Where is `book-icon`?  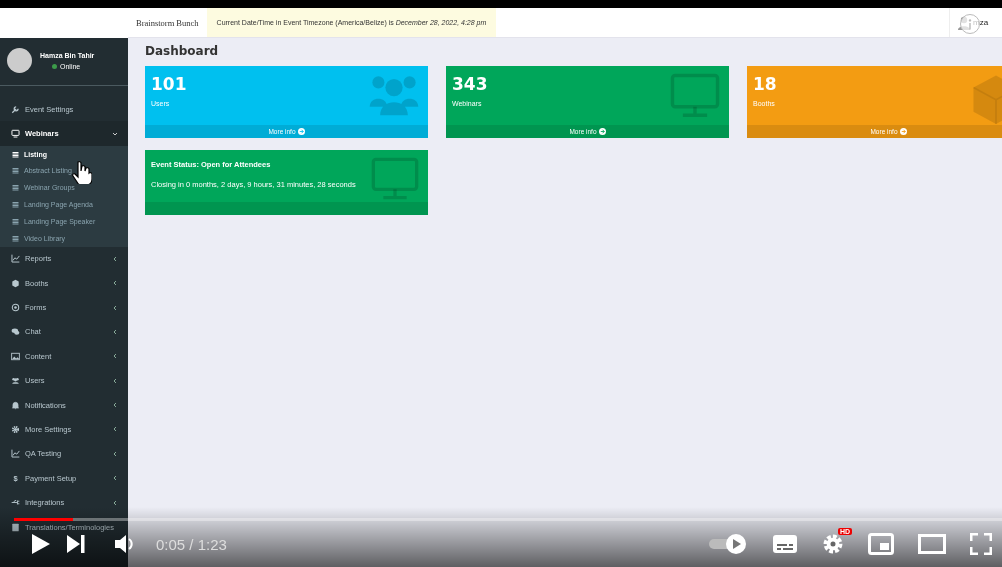 book-icon is located at coordinates (15, 527).